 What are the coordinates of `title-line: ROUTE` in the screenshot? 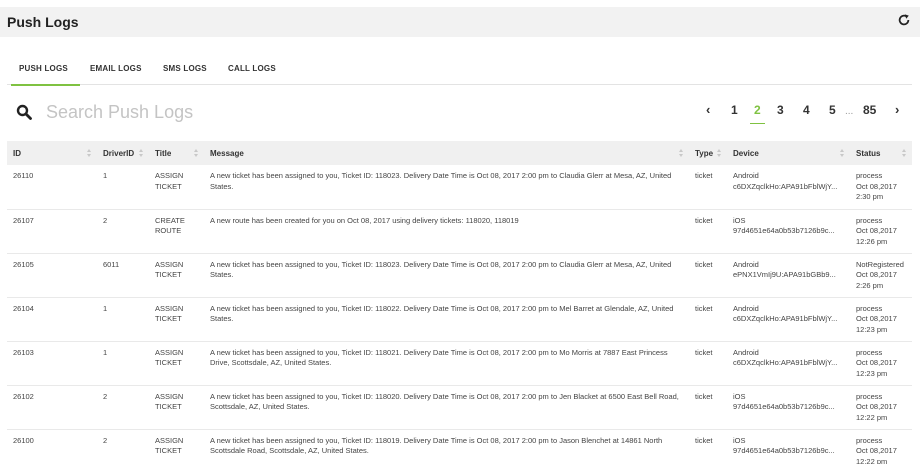 It's located at (168, 230).